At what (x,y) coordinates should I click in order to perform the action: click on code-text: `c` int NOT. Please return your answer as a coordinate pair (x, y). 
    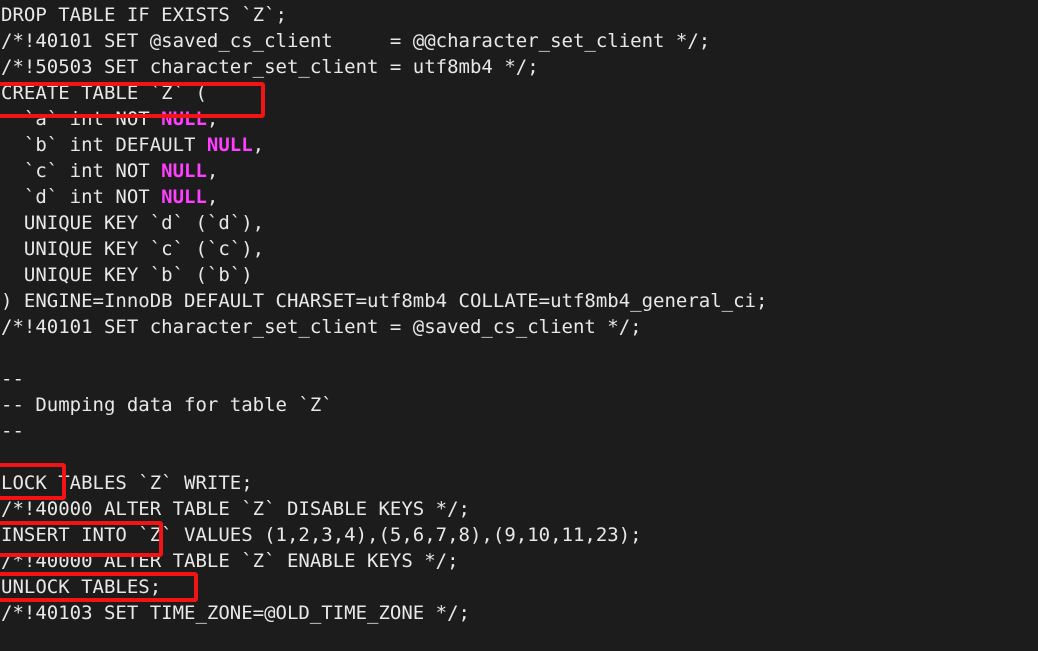
    Looking at the image, I should click on (81, 171).